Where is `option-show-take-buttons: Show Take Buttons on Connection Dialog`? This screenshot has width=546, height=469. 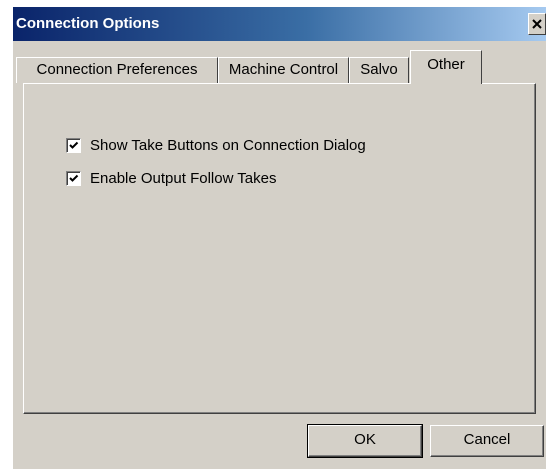
option-show-take-buttons: Show Take Buttons on Connection Dialog is located at coordinates (216, 145).